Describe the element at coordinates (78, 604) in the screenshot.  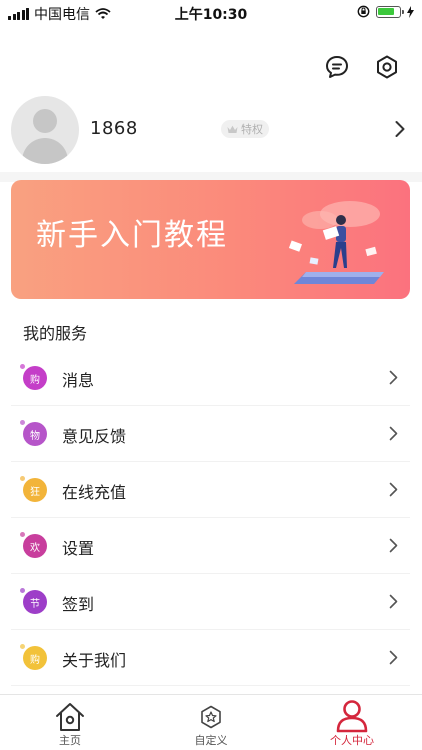
I see `service-label: 签到` at that location.